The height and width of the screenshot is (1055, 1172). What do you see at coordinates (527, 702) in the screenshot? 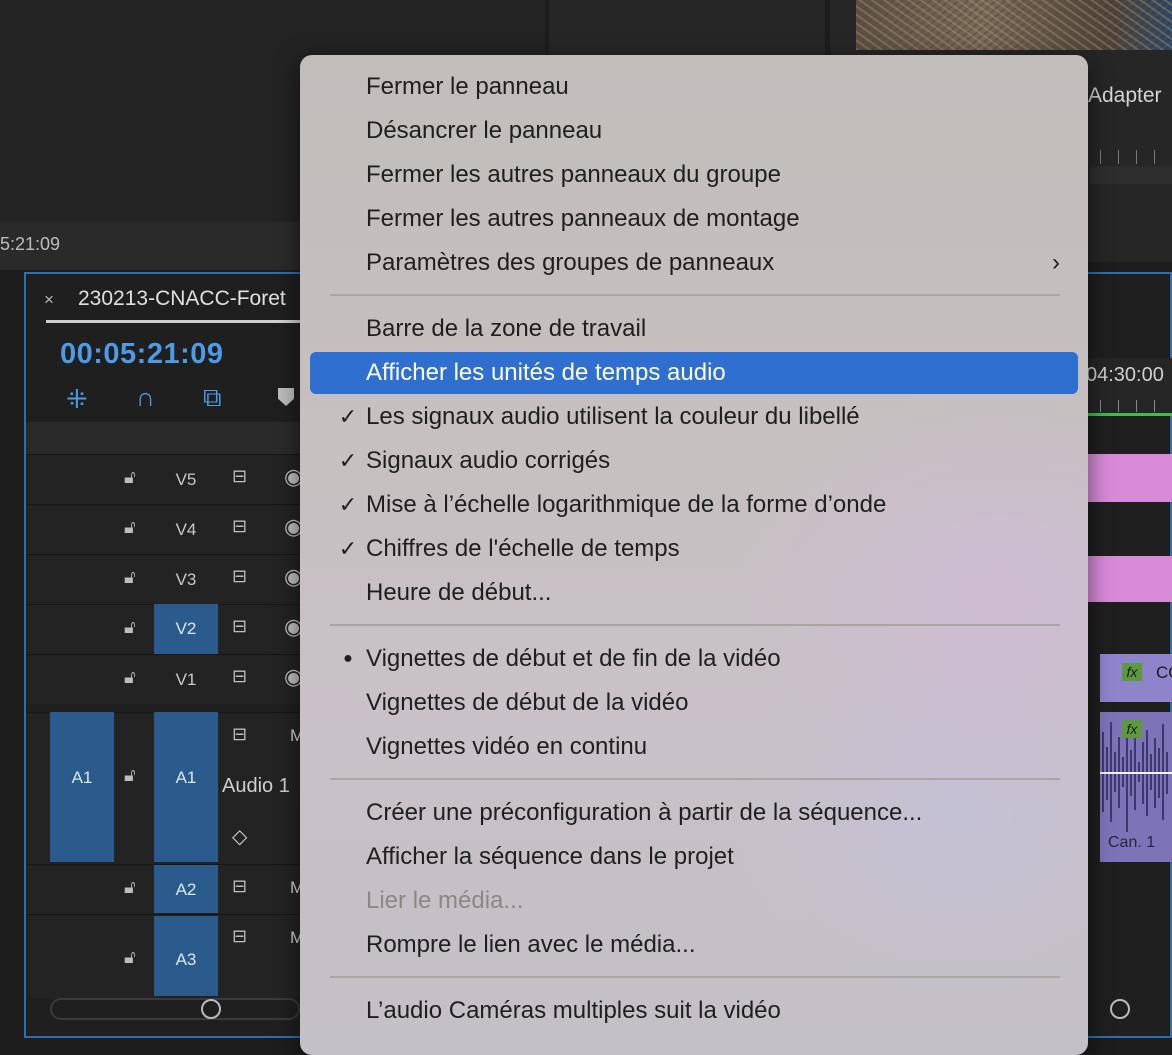
I see `menu-item-label: Vignettes de début de la vidéo` at bounding box center [527, 702].